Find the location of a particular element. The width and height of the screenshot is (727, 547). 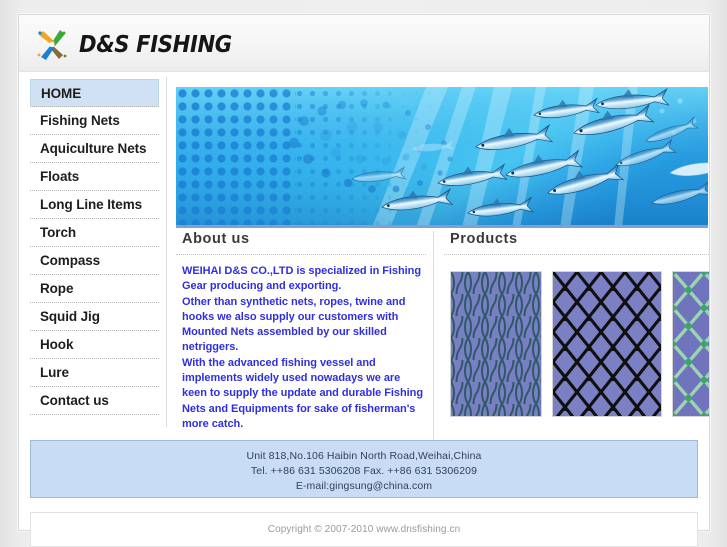

products-section: Products is located at coordinates (576, 324).